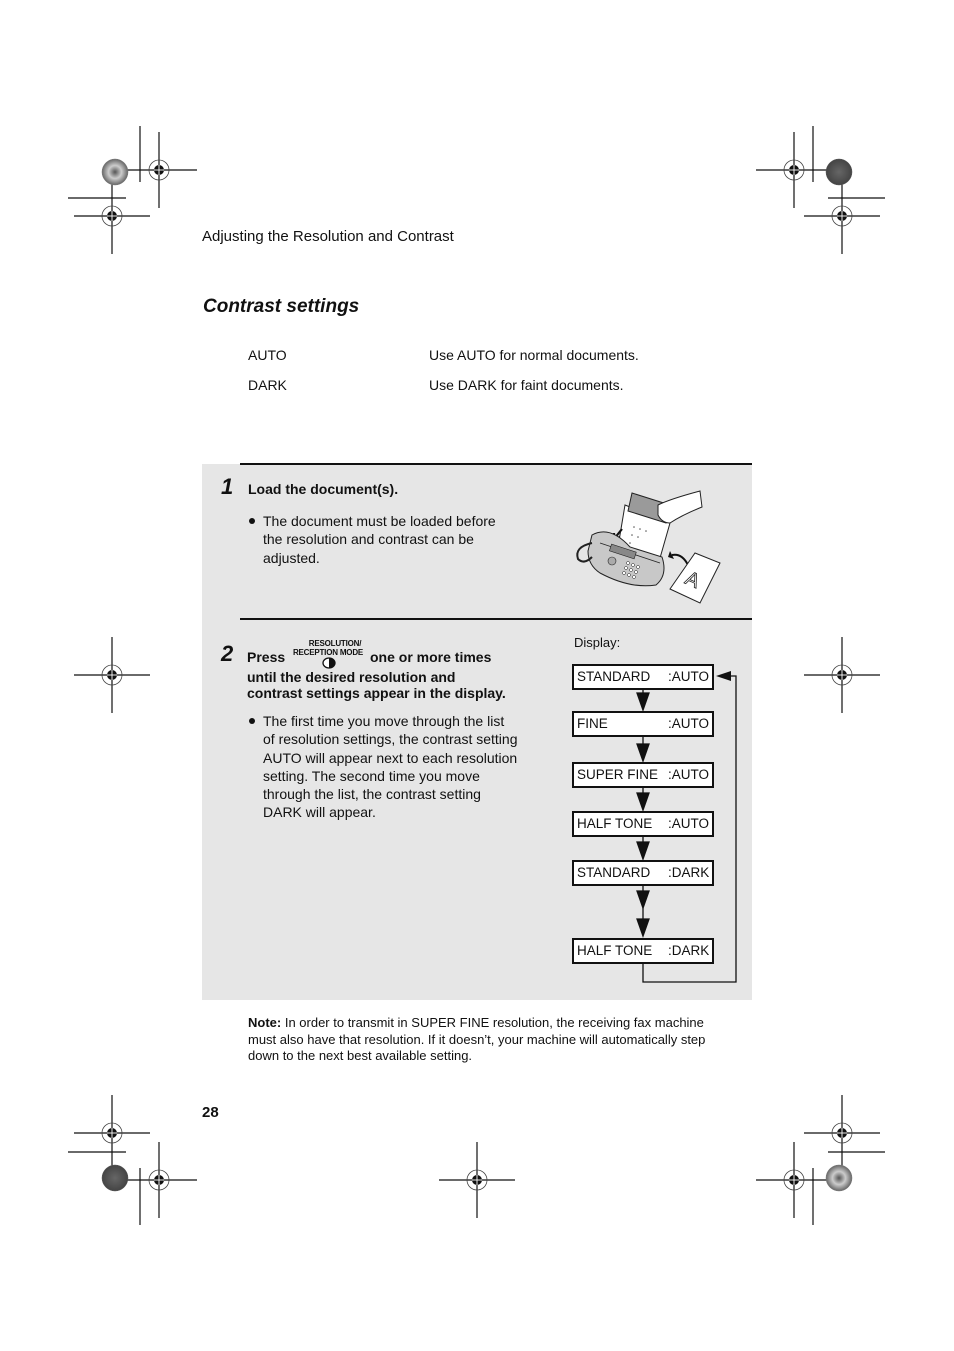 This screenshot has height=1351, width=954. Describe the element at coordinates (265, 1022) in the screenshot. I see `note-label: Note:` at that location.